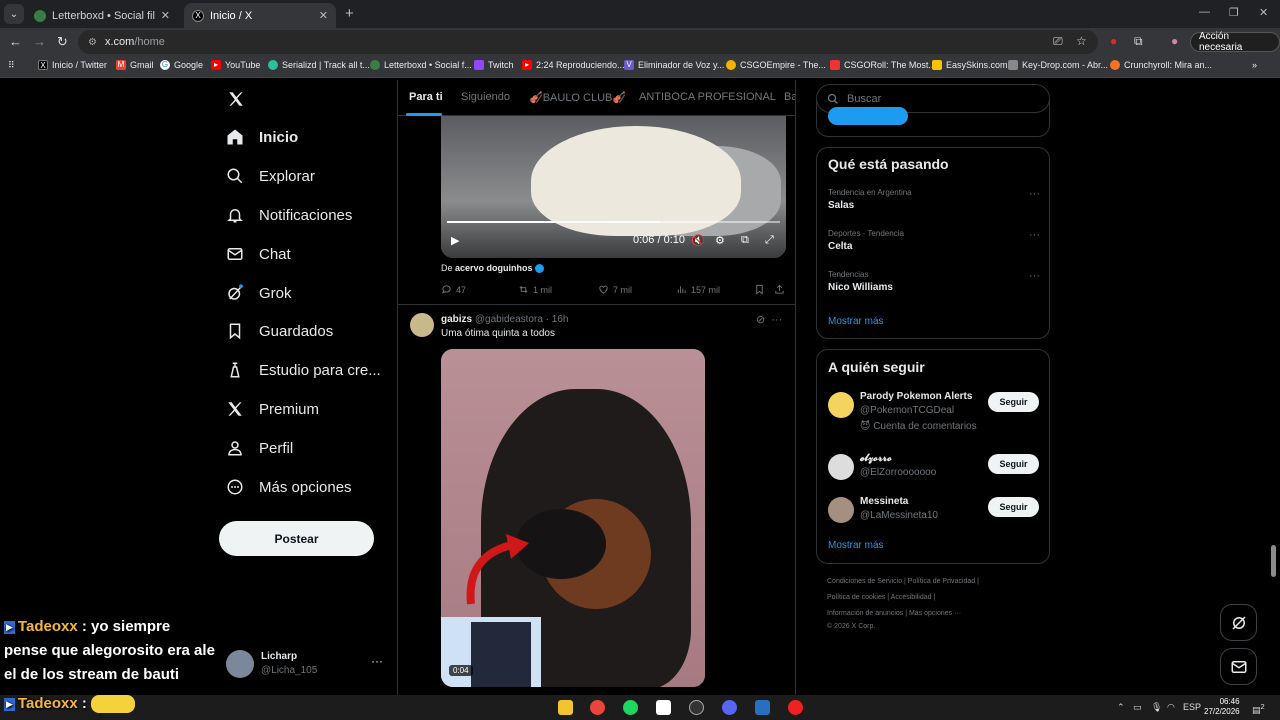  Describe the element at coordinates (181, 65) in the screenshot. I see `bookmark-item: G Google` at that location.